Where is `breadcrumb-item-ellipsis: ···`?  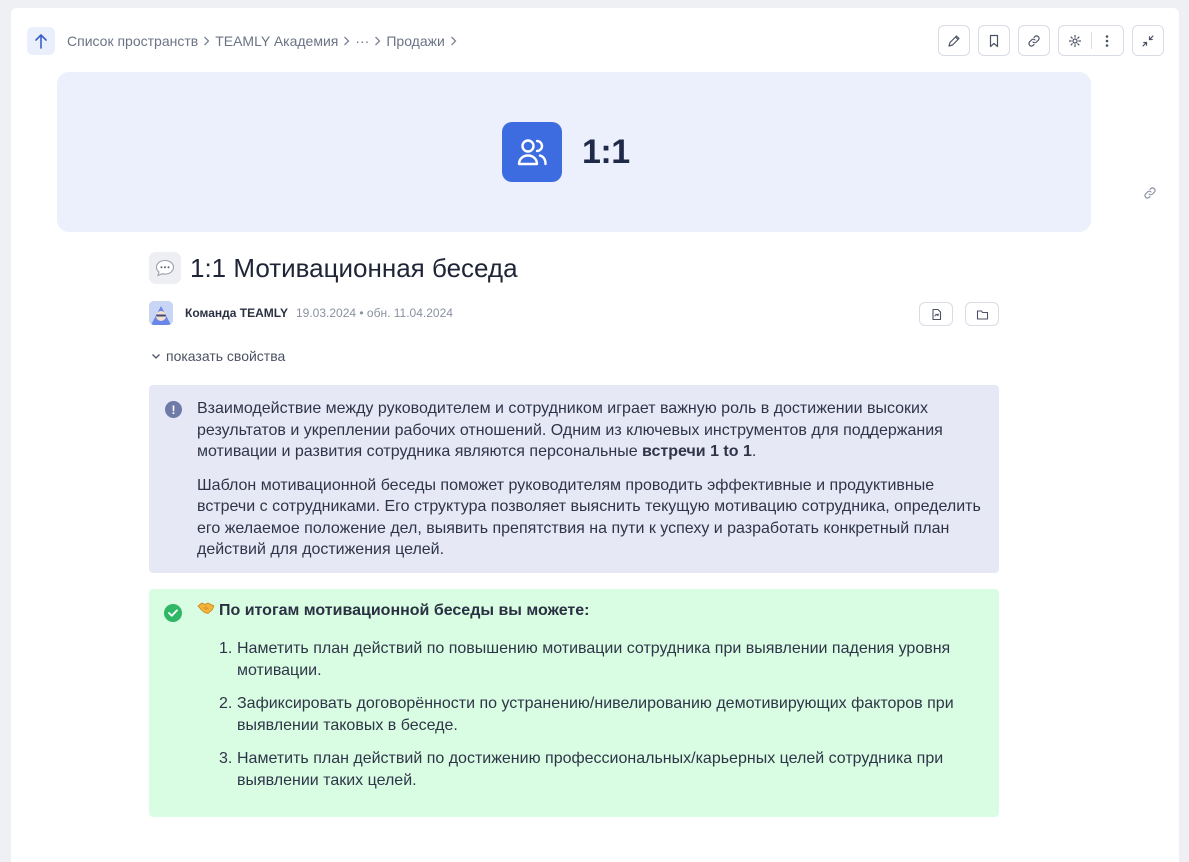
breadcrumb-item-ellipsis: ··· is located at coordinates (362, 41).